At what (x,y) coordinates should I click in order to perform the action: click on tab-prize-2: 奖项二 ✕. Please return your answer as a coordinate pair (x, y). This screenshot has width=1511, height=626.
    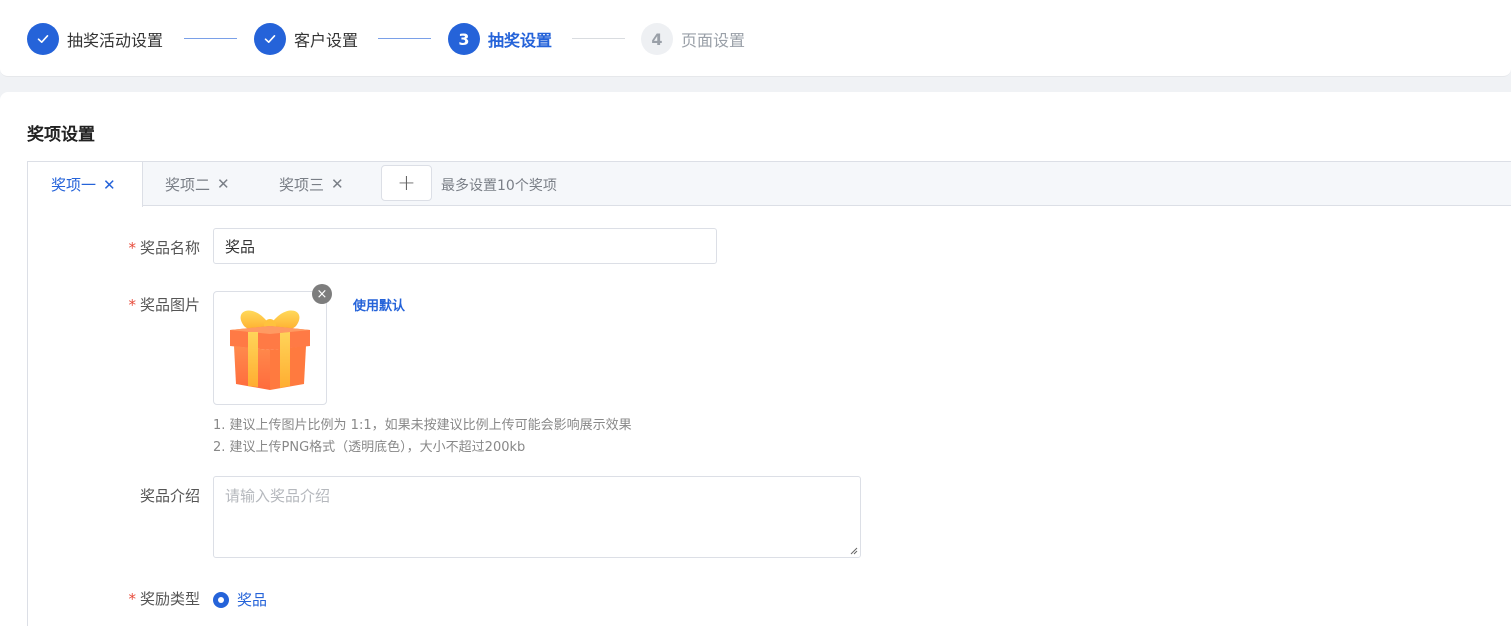
    Looking at the image, I should click on (197, 184).